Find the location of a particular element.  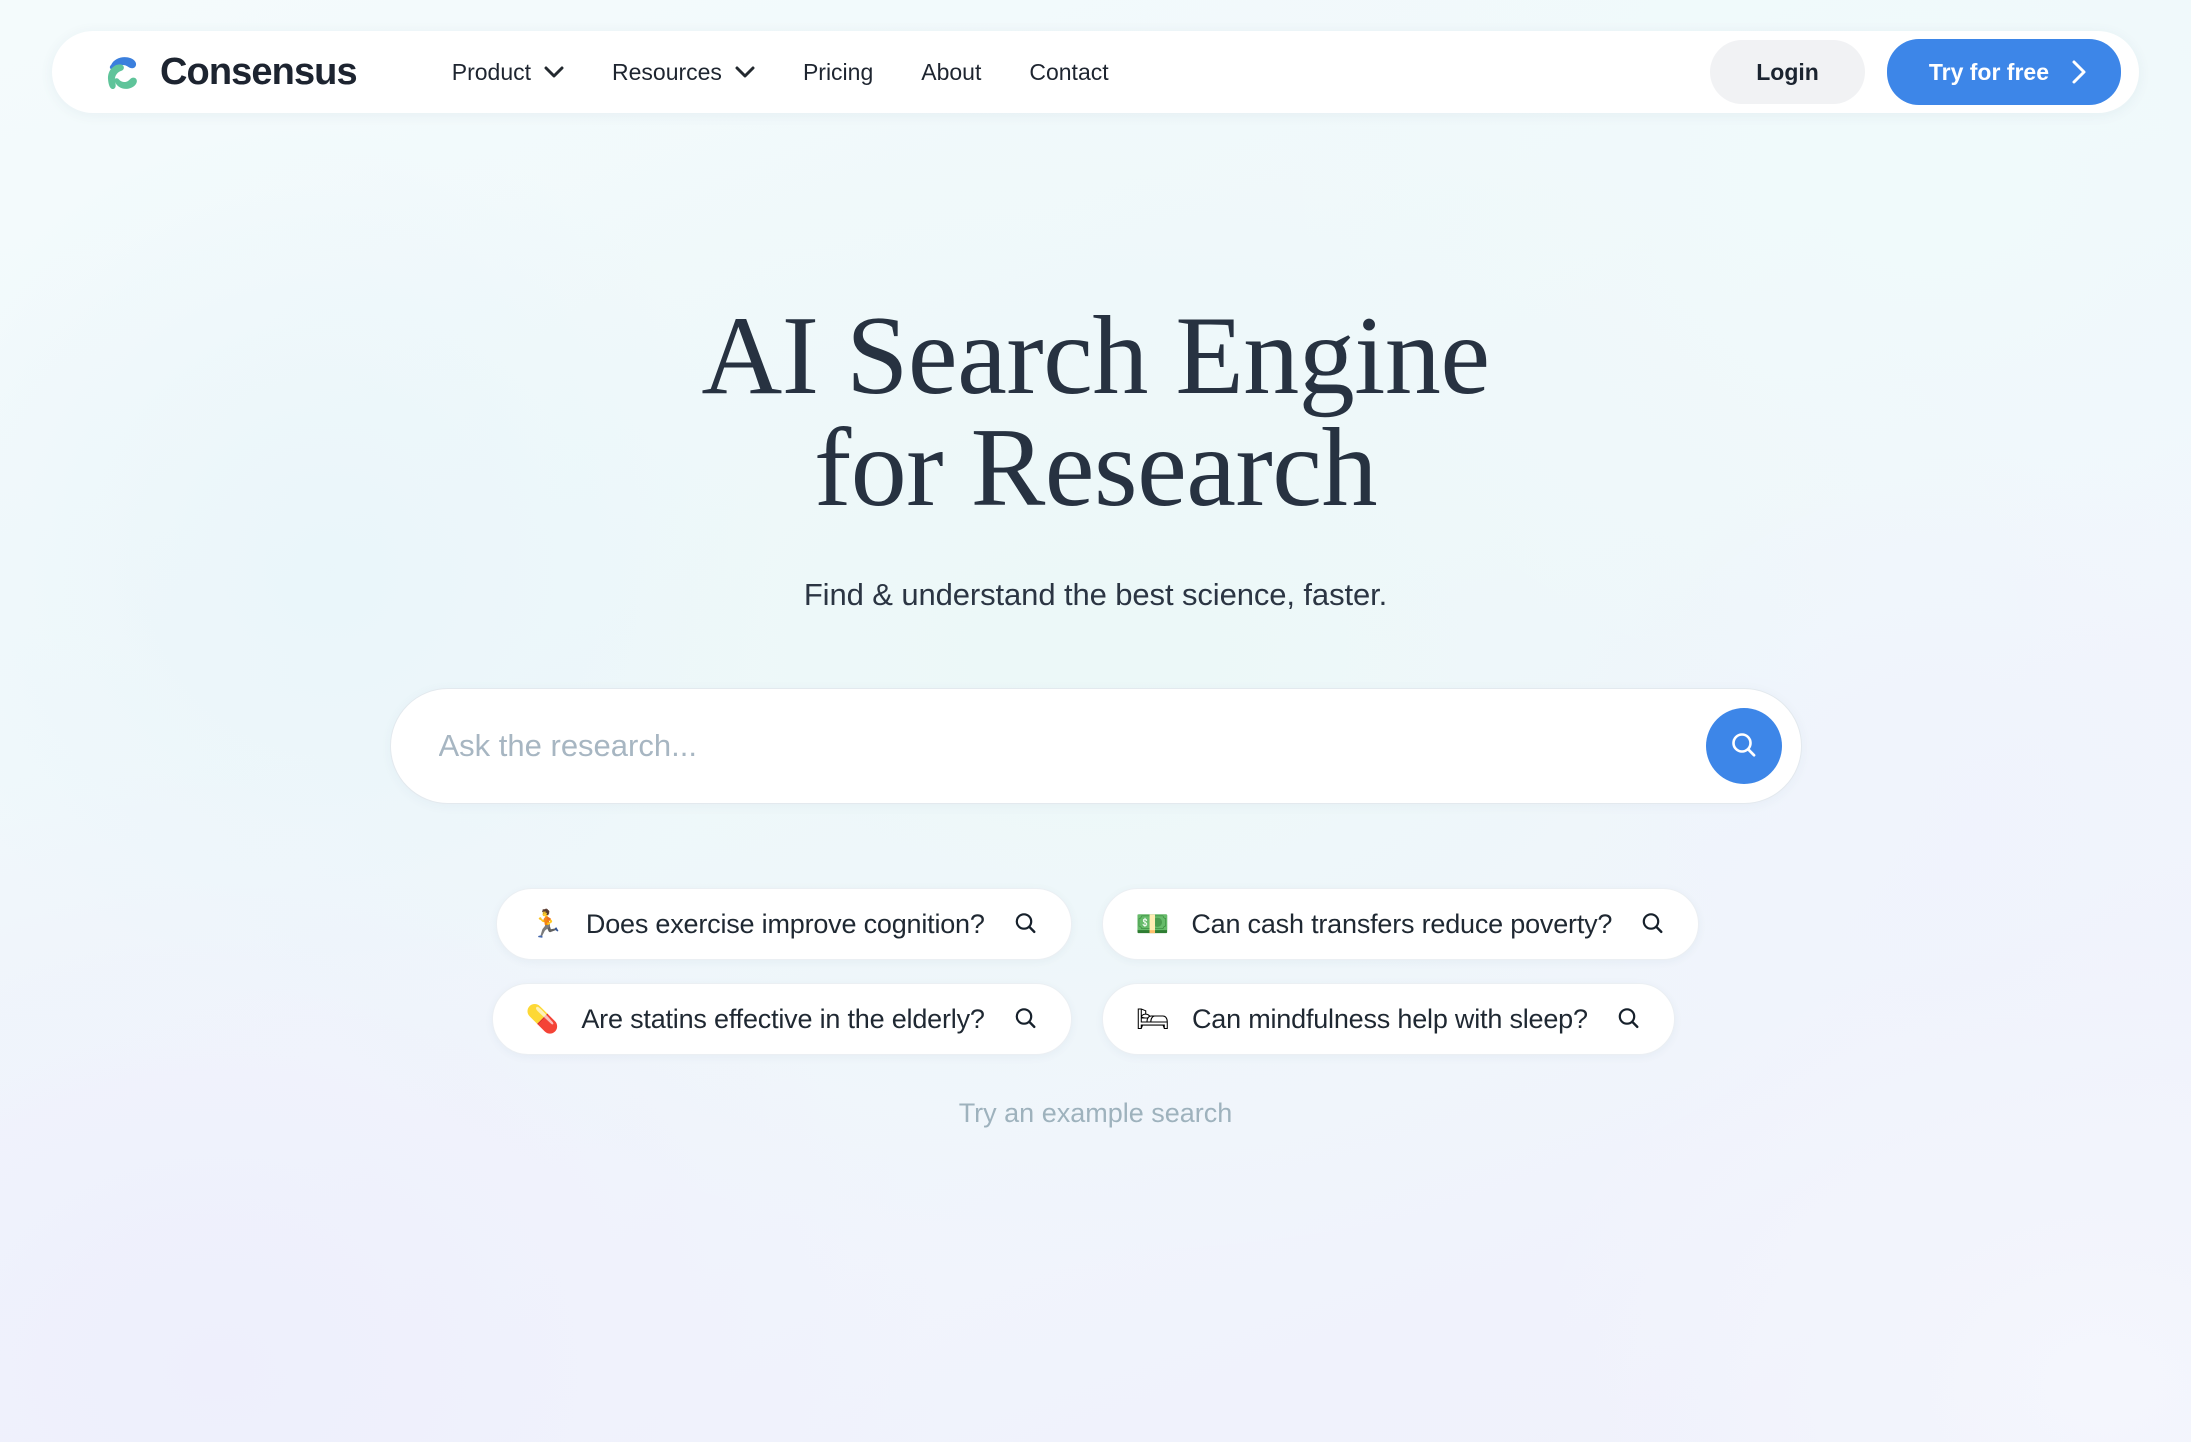

brand-name: Consensus is located at coordinates (259, 72).